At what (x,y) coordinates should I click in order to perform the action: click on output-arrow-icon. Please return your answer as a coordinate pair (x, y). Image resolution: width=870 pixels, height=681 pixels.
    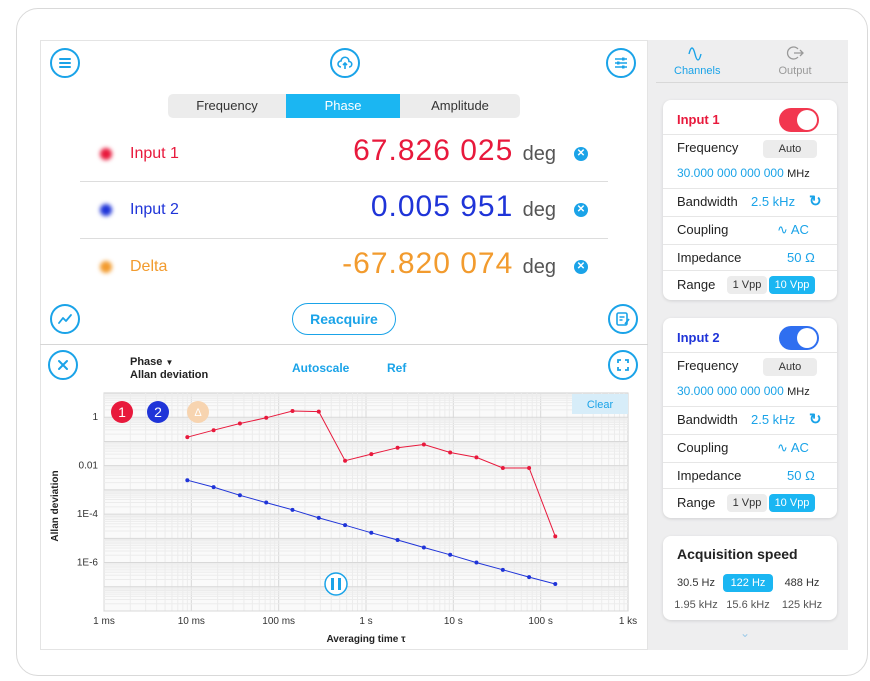
    Looking at the image, I should click on (795, 53).